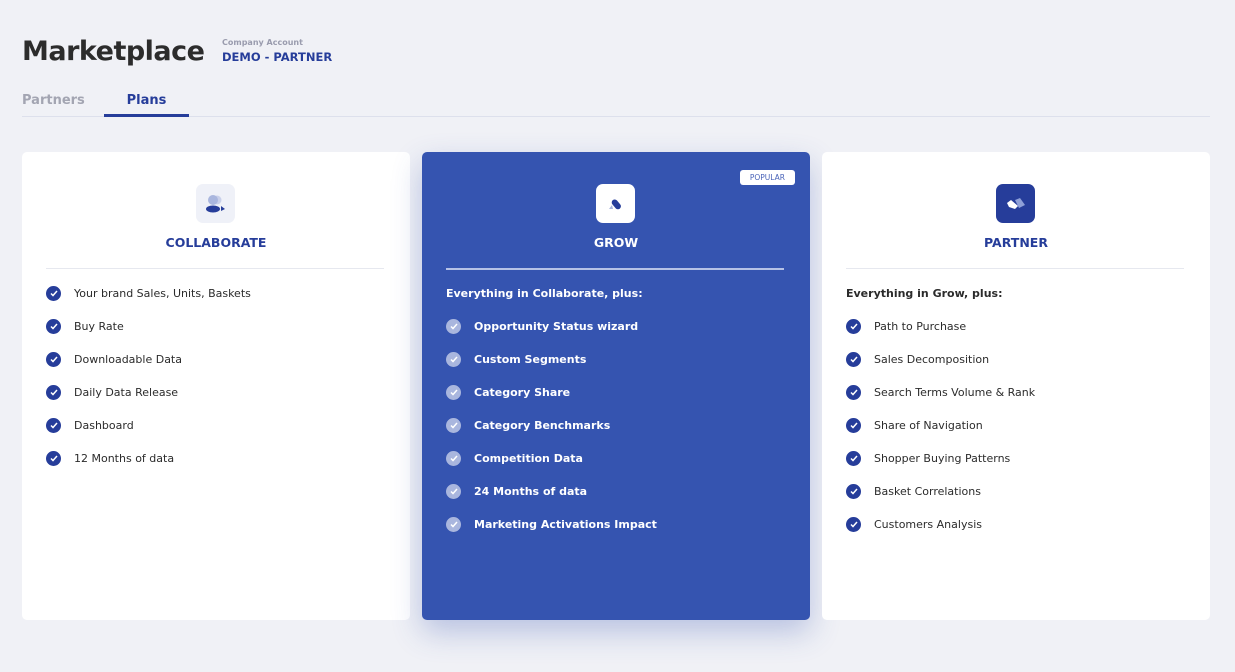 This screenshot has height=672, width=1235. What do you see at coordinates (216, 242) in the screenshot?
I see `plan-title: COLLABORATE` at bounding box center [216, 242].